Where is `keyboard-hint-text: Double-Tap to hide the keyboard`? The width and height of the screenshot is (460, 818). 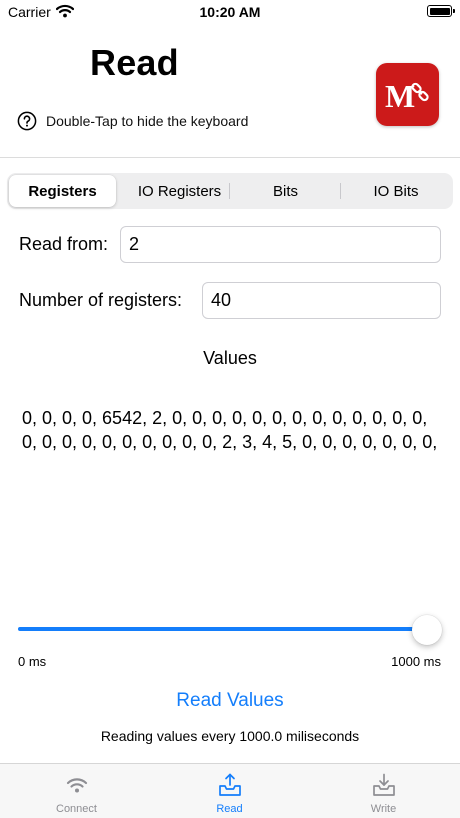
keyboard-hint-text: Double-Tap to hide the keyboard is located at coordinates (147, 121).